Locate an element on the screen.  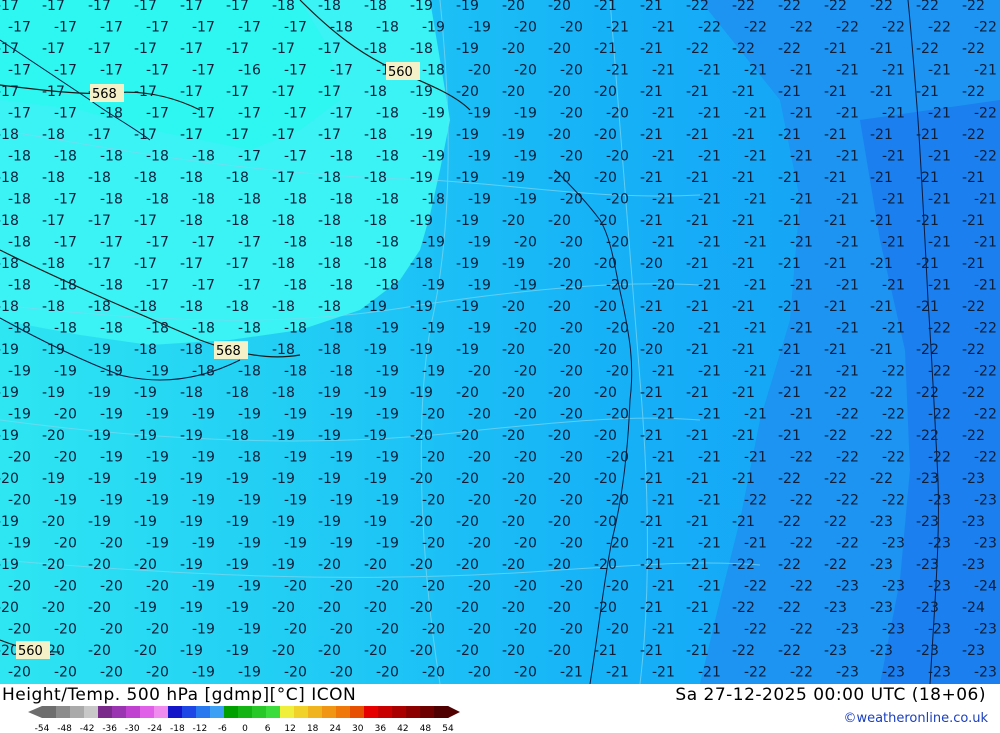
colorbar-tick-label: -6 is located at coordinates (222, 728).